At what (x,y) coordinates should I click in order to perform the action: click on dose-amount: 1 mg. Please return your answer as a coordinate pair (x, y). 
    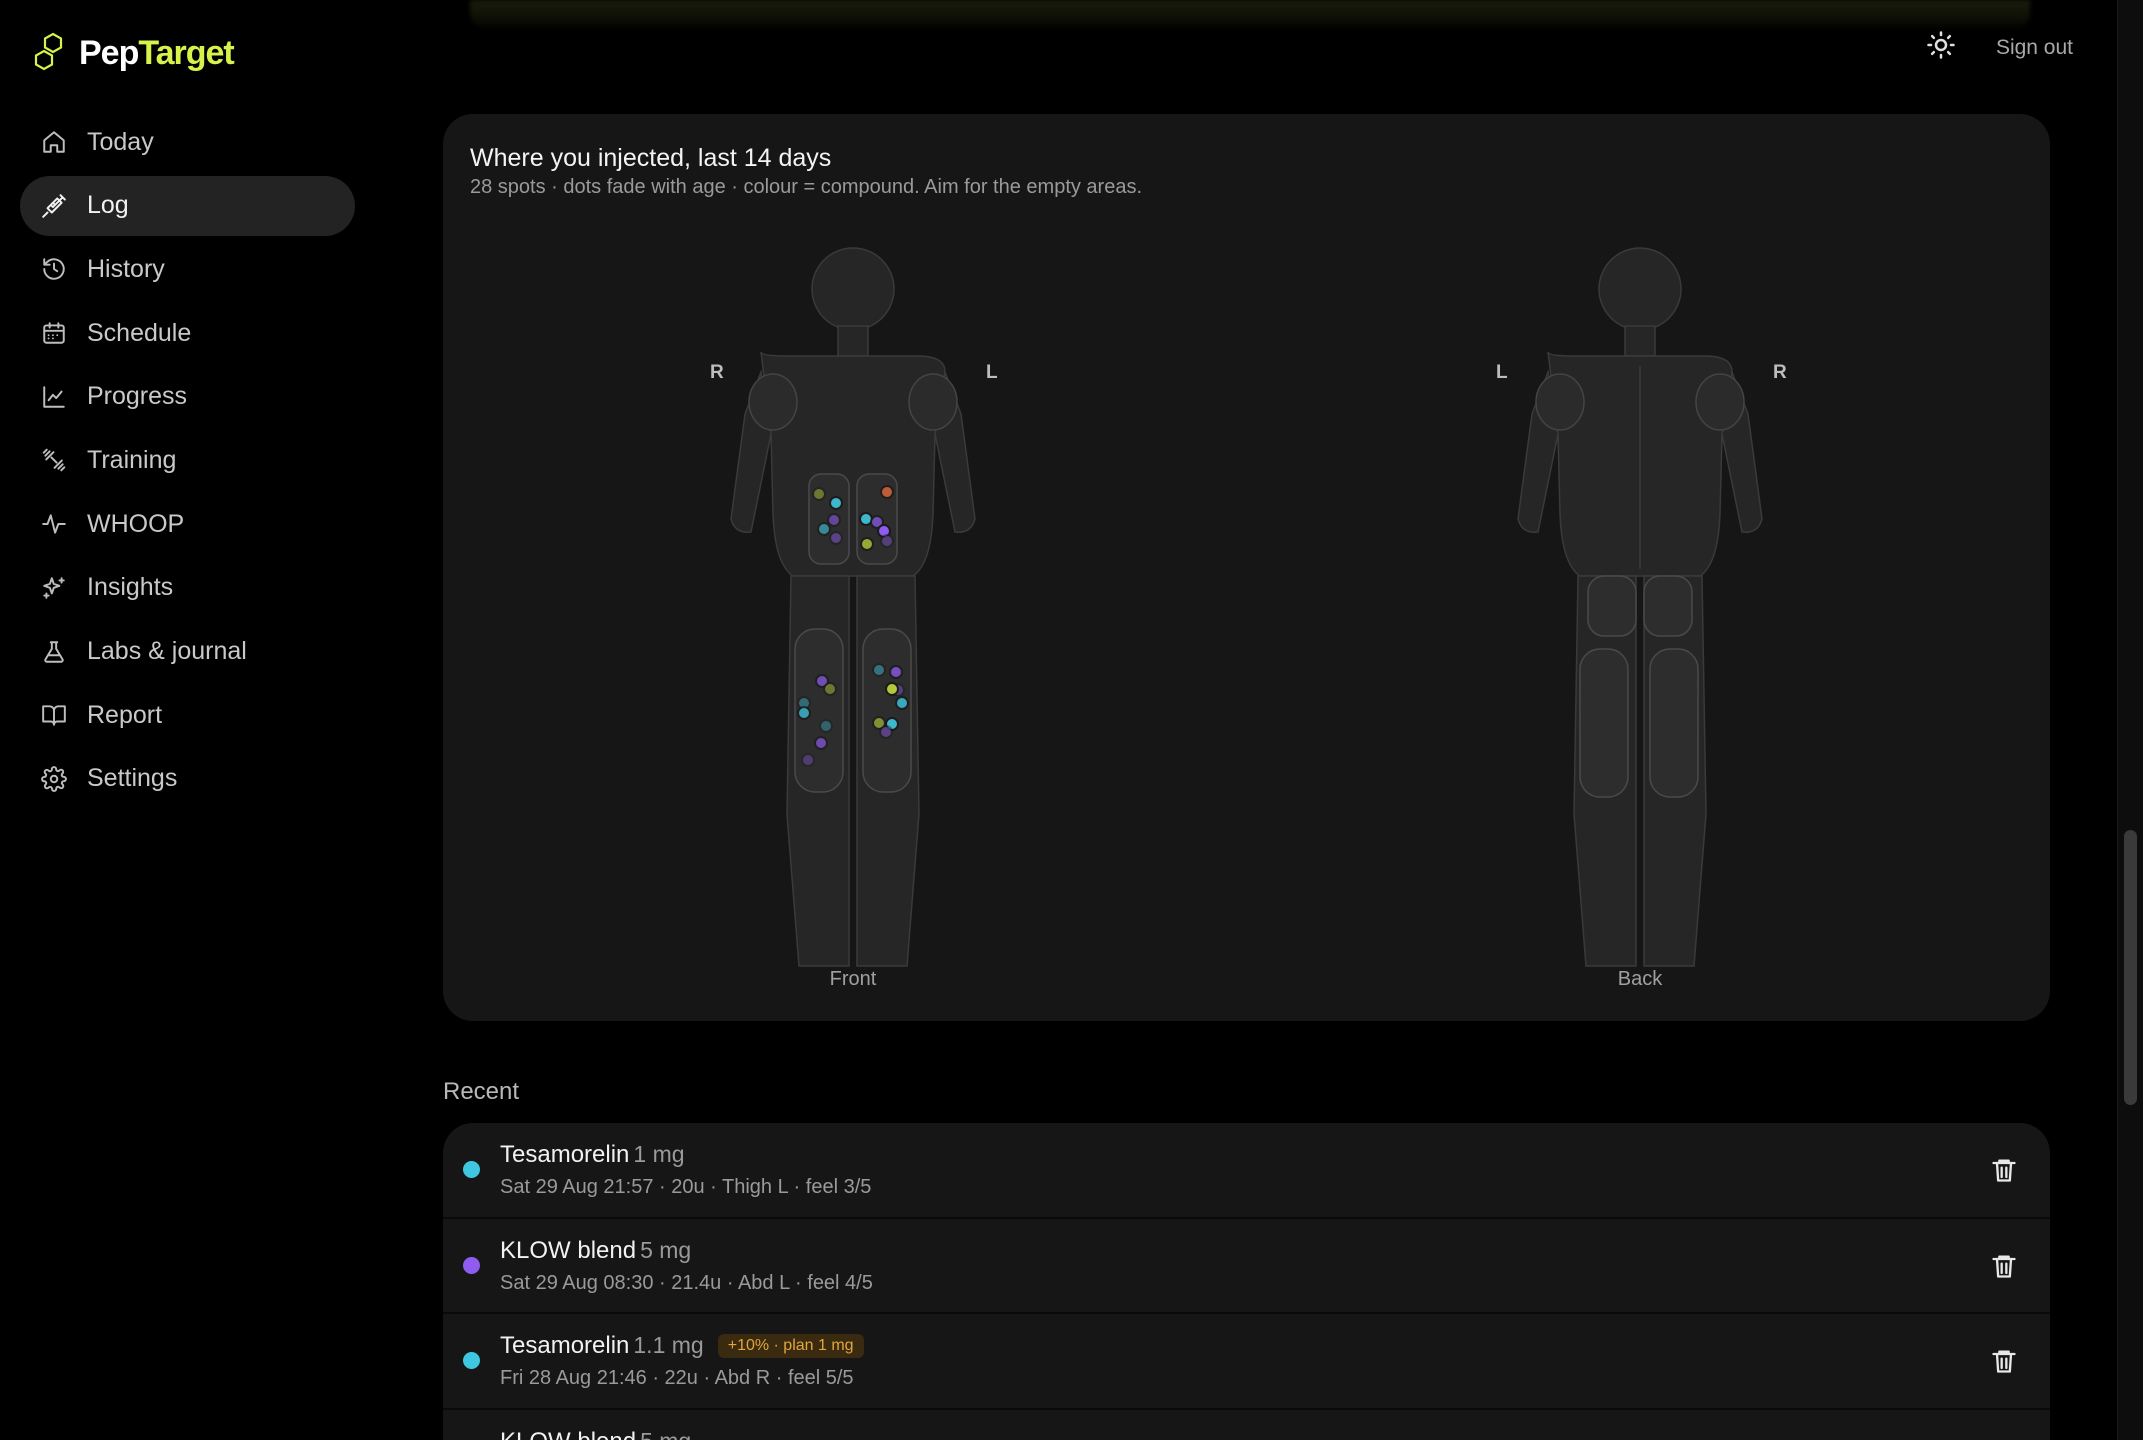
    Looking at the image, I should click on (659, 1154).